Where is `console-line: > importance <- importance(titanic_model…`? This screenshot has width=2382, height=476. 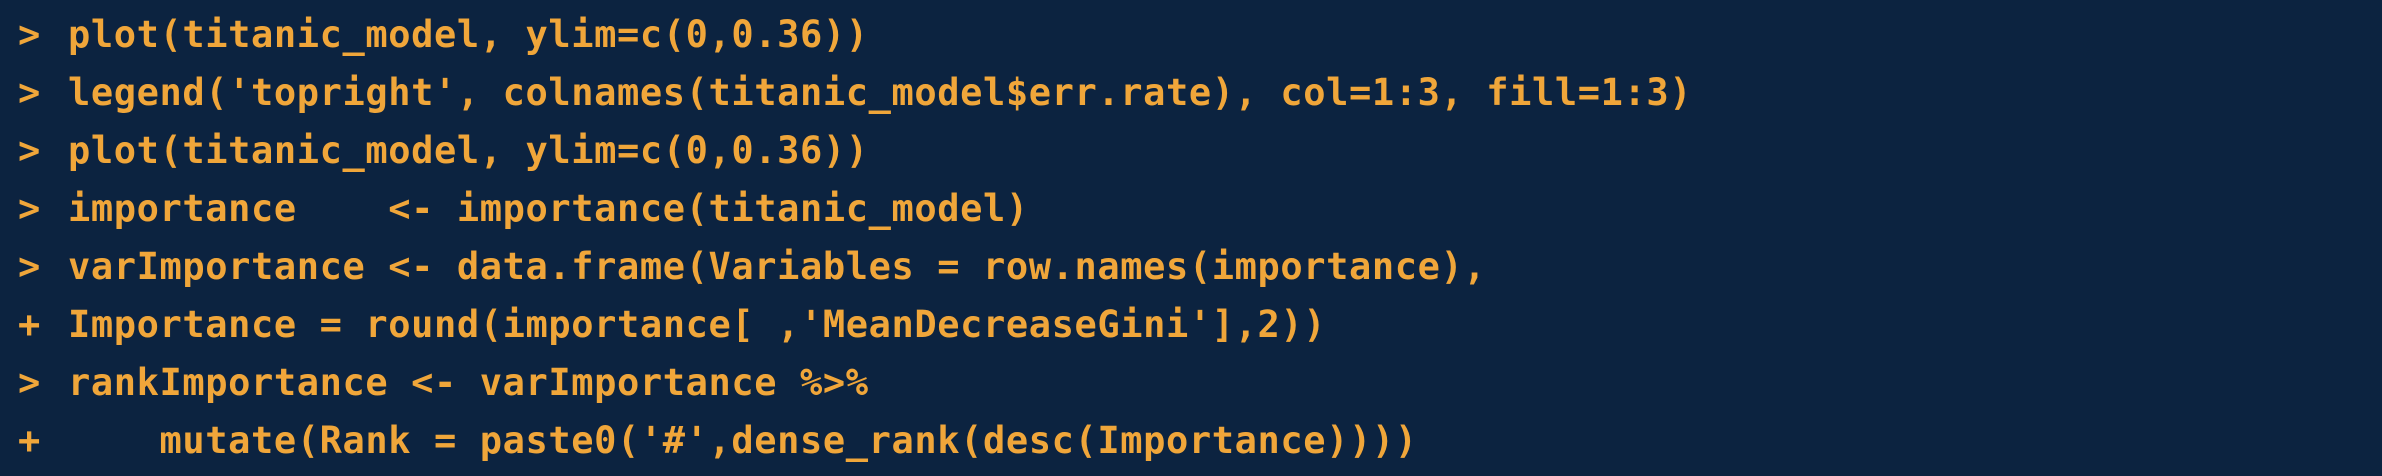 console-line: > importance <- importance(titanic_model… is located at coordinates (1191, 209).